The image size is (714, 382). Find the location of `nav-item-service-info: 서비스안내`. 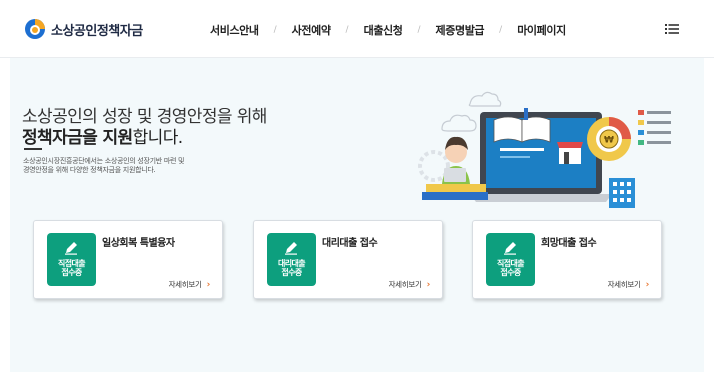

nav-item-service-info: 서비스안내 is located at coordinates (234, 30).